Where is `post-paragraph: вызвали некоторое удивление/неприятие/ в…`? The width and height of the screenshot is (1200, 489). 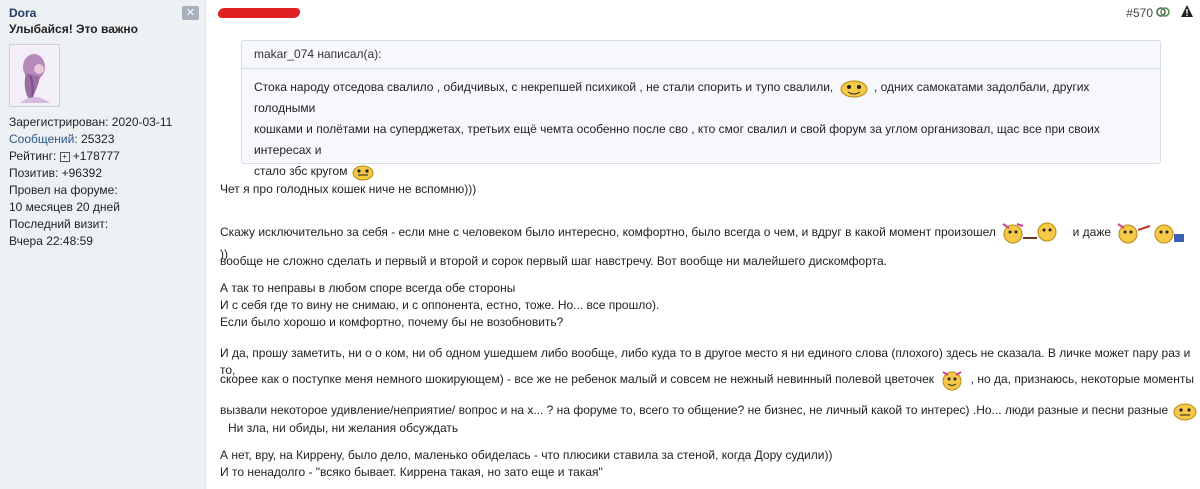 post-paragraph: вызвали некоторое удивление/неприятие/ в… is located at coordinates (709, 411).